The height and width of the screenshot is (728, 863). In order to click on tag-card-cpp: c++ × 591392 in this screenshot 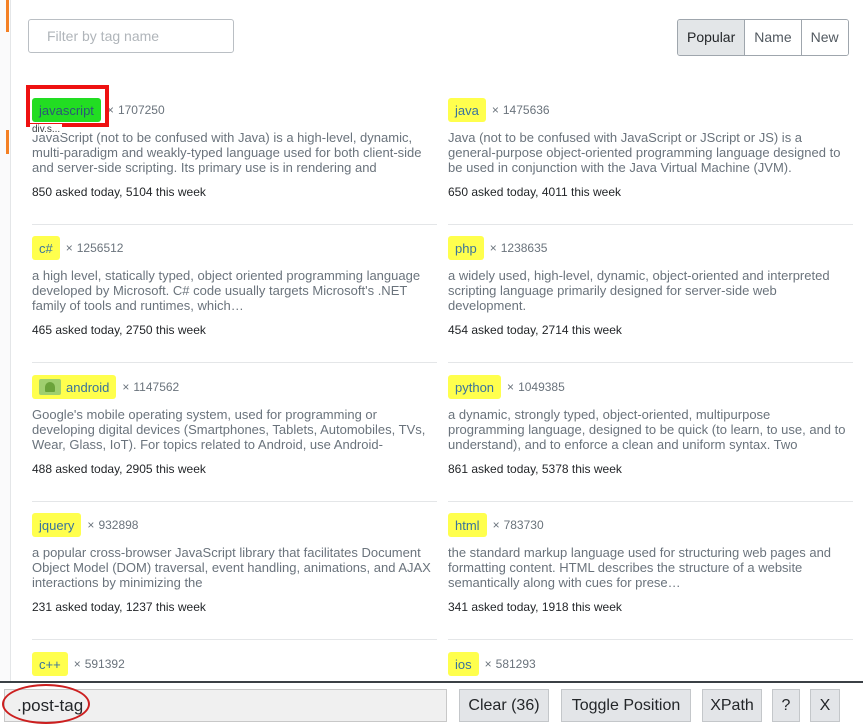, I will do `click(234, 662)`.